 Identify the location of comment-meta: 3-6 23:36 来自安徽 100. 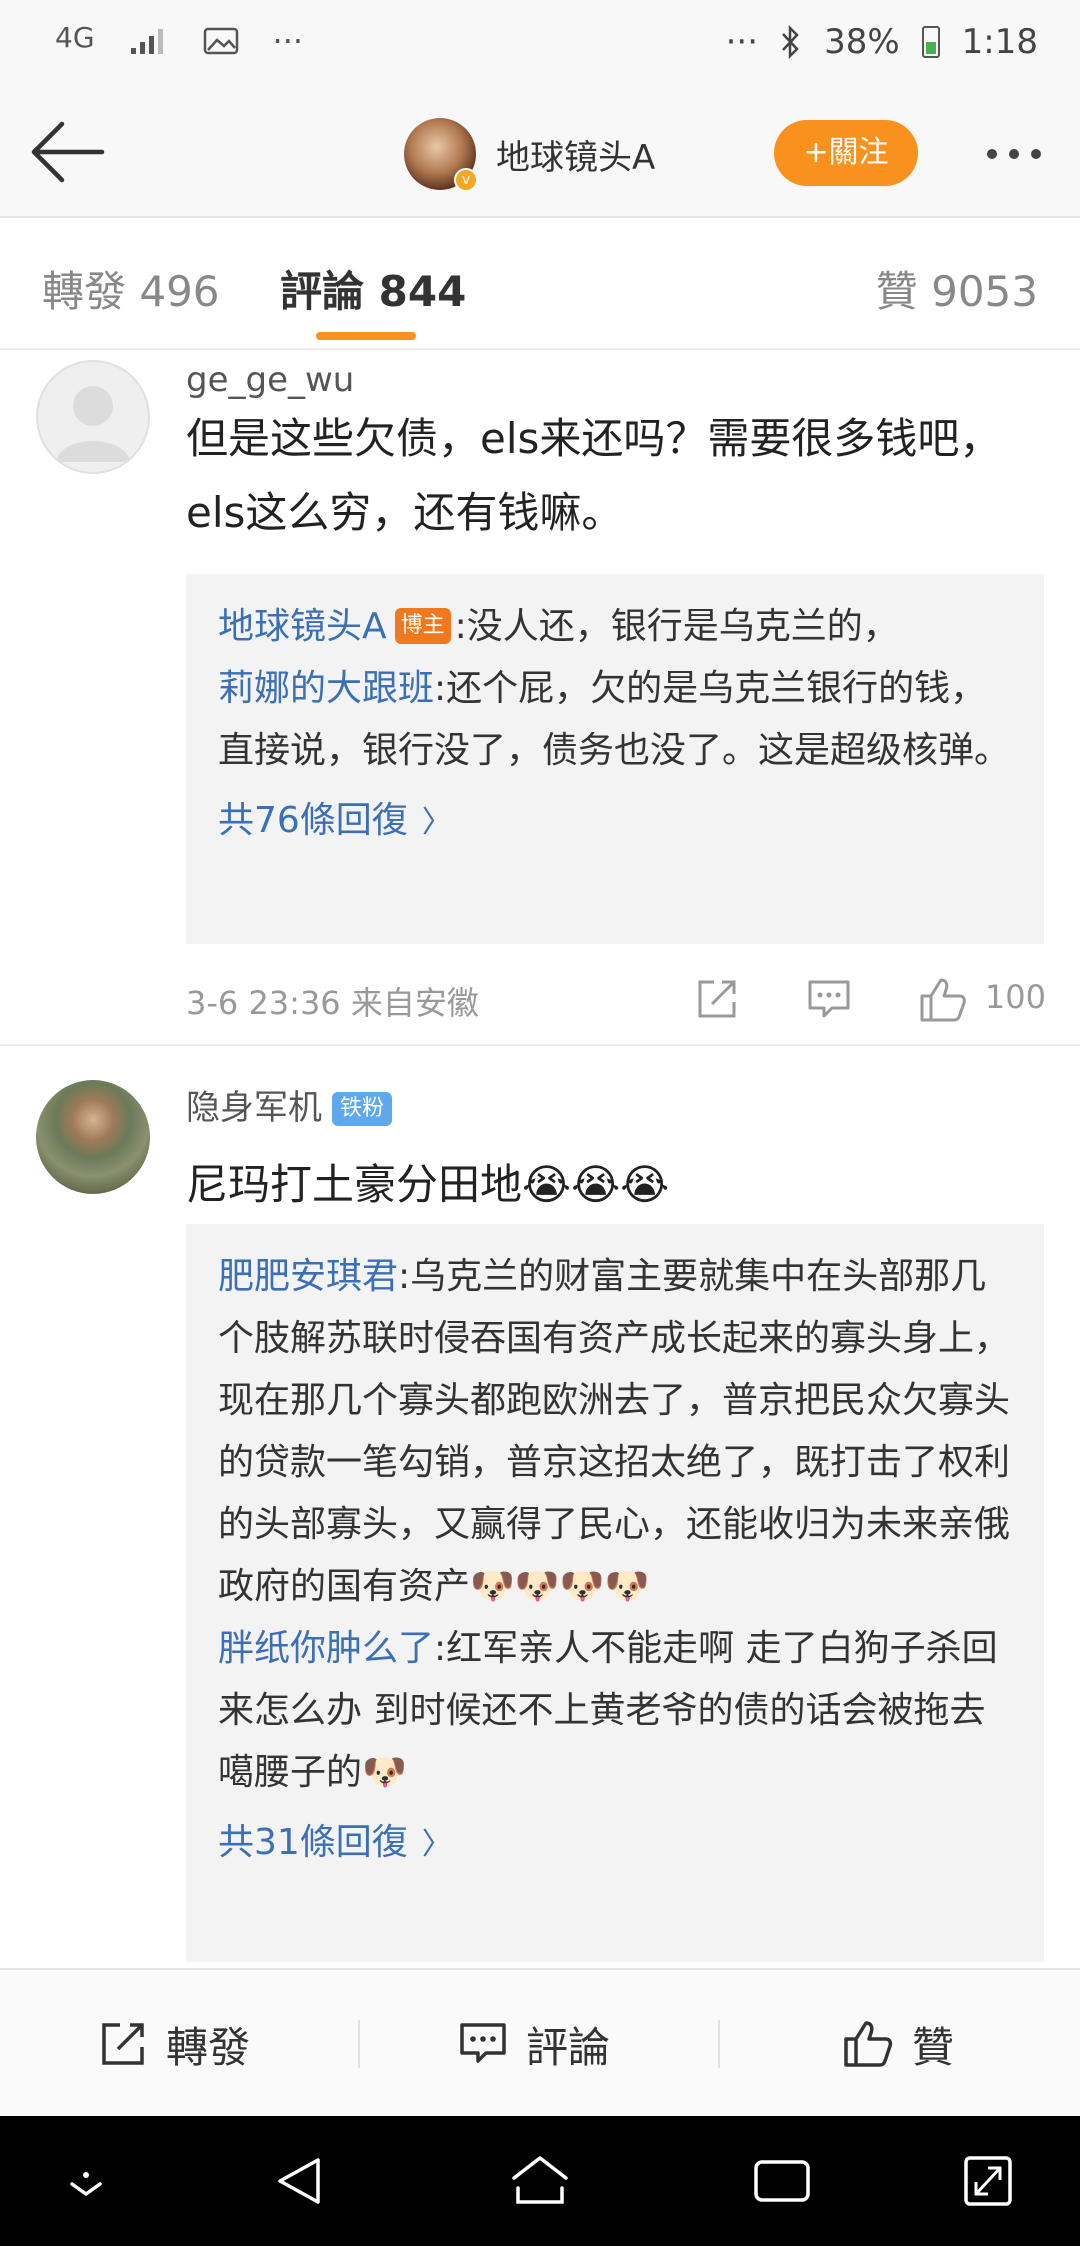
(616, 1000).